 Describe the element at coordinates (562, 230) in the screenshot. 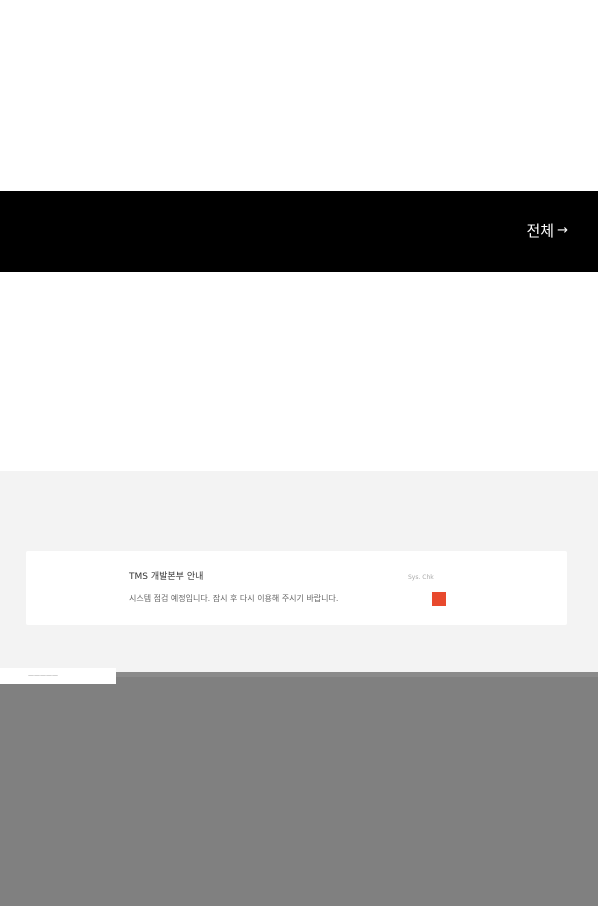

I see `arrow-right-icon: →` at that location.